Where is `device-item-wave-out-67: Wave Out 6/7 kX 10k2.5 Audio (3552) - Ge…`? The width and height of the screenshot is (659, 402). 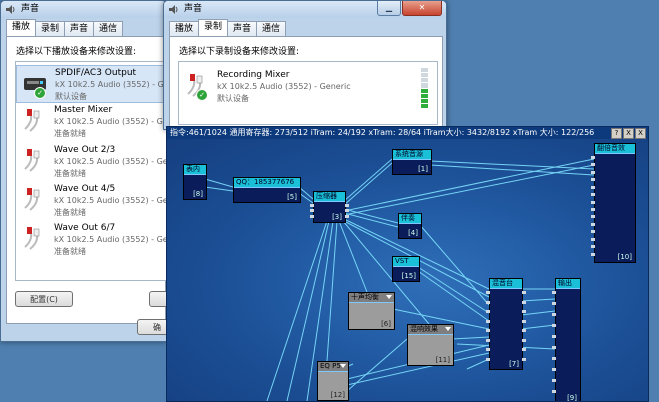 device-item-wave-out-67: Wave Out 6/7 kX 10k2.5 Audio (3552) - Ge… is located at coordinates (91, 240).